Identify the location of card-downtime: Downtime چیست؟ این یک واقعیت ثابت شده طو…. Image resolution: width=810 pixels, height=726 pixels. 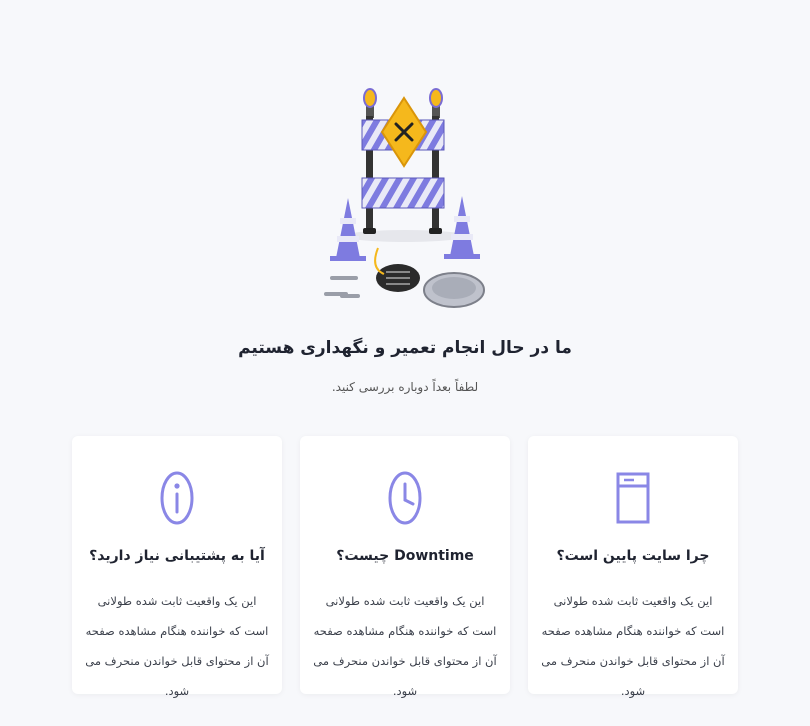
(405, 567).